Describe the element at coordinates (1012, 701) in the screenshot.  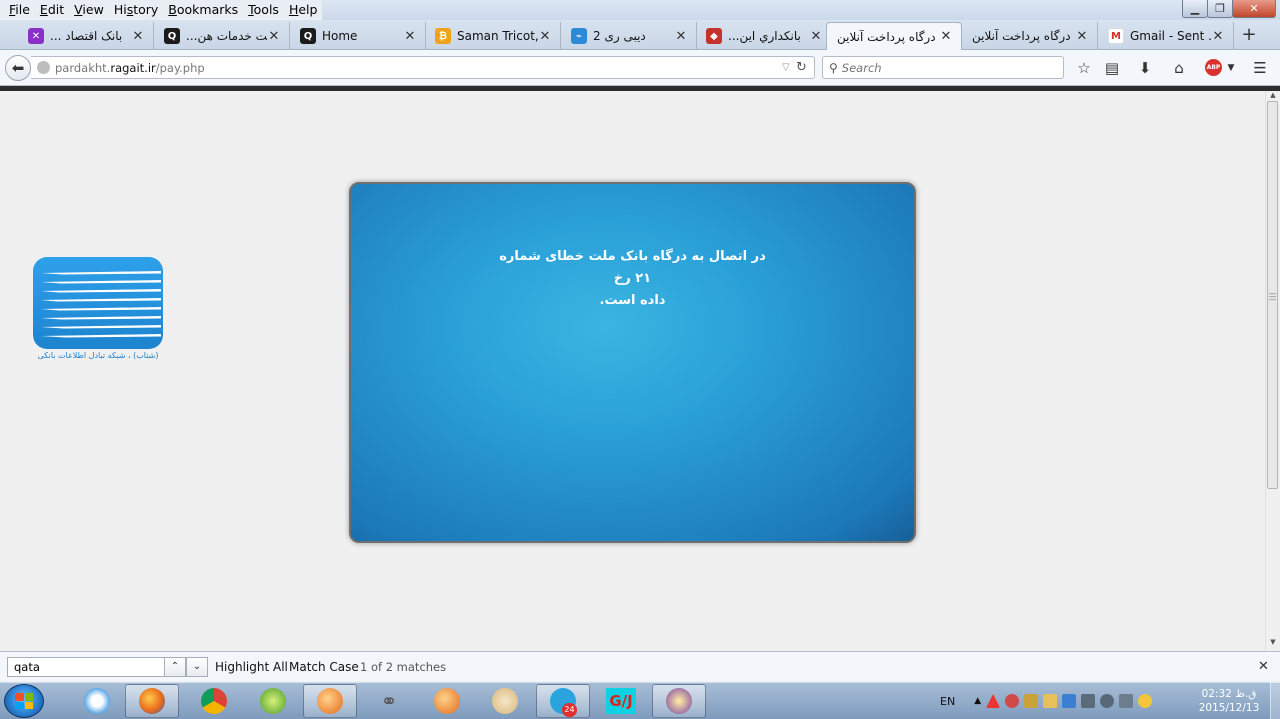
I see `notification-badge-icon` at that location.